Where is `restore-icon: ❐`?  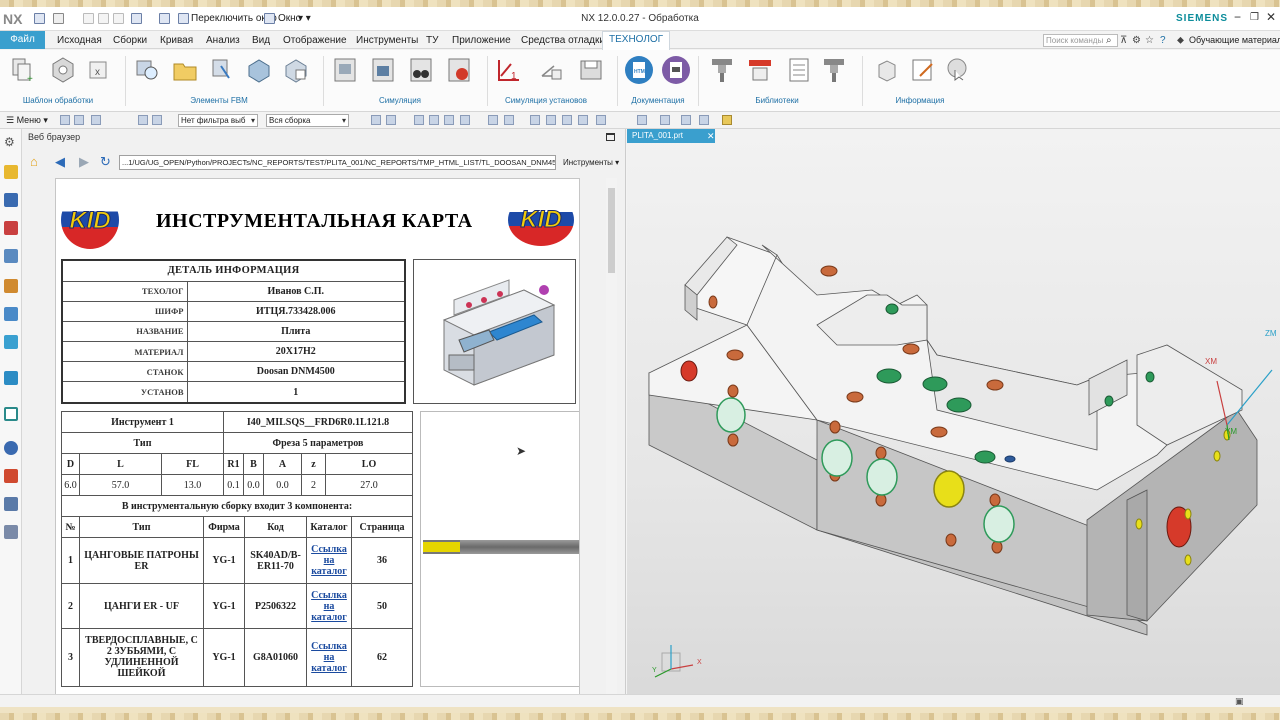 restore-icon: ❐ is located at coordinates (1254, 17).